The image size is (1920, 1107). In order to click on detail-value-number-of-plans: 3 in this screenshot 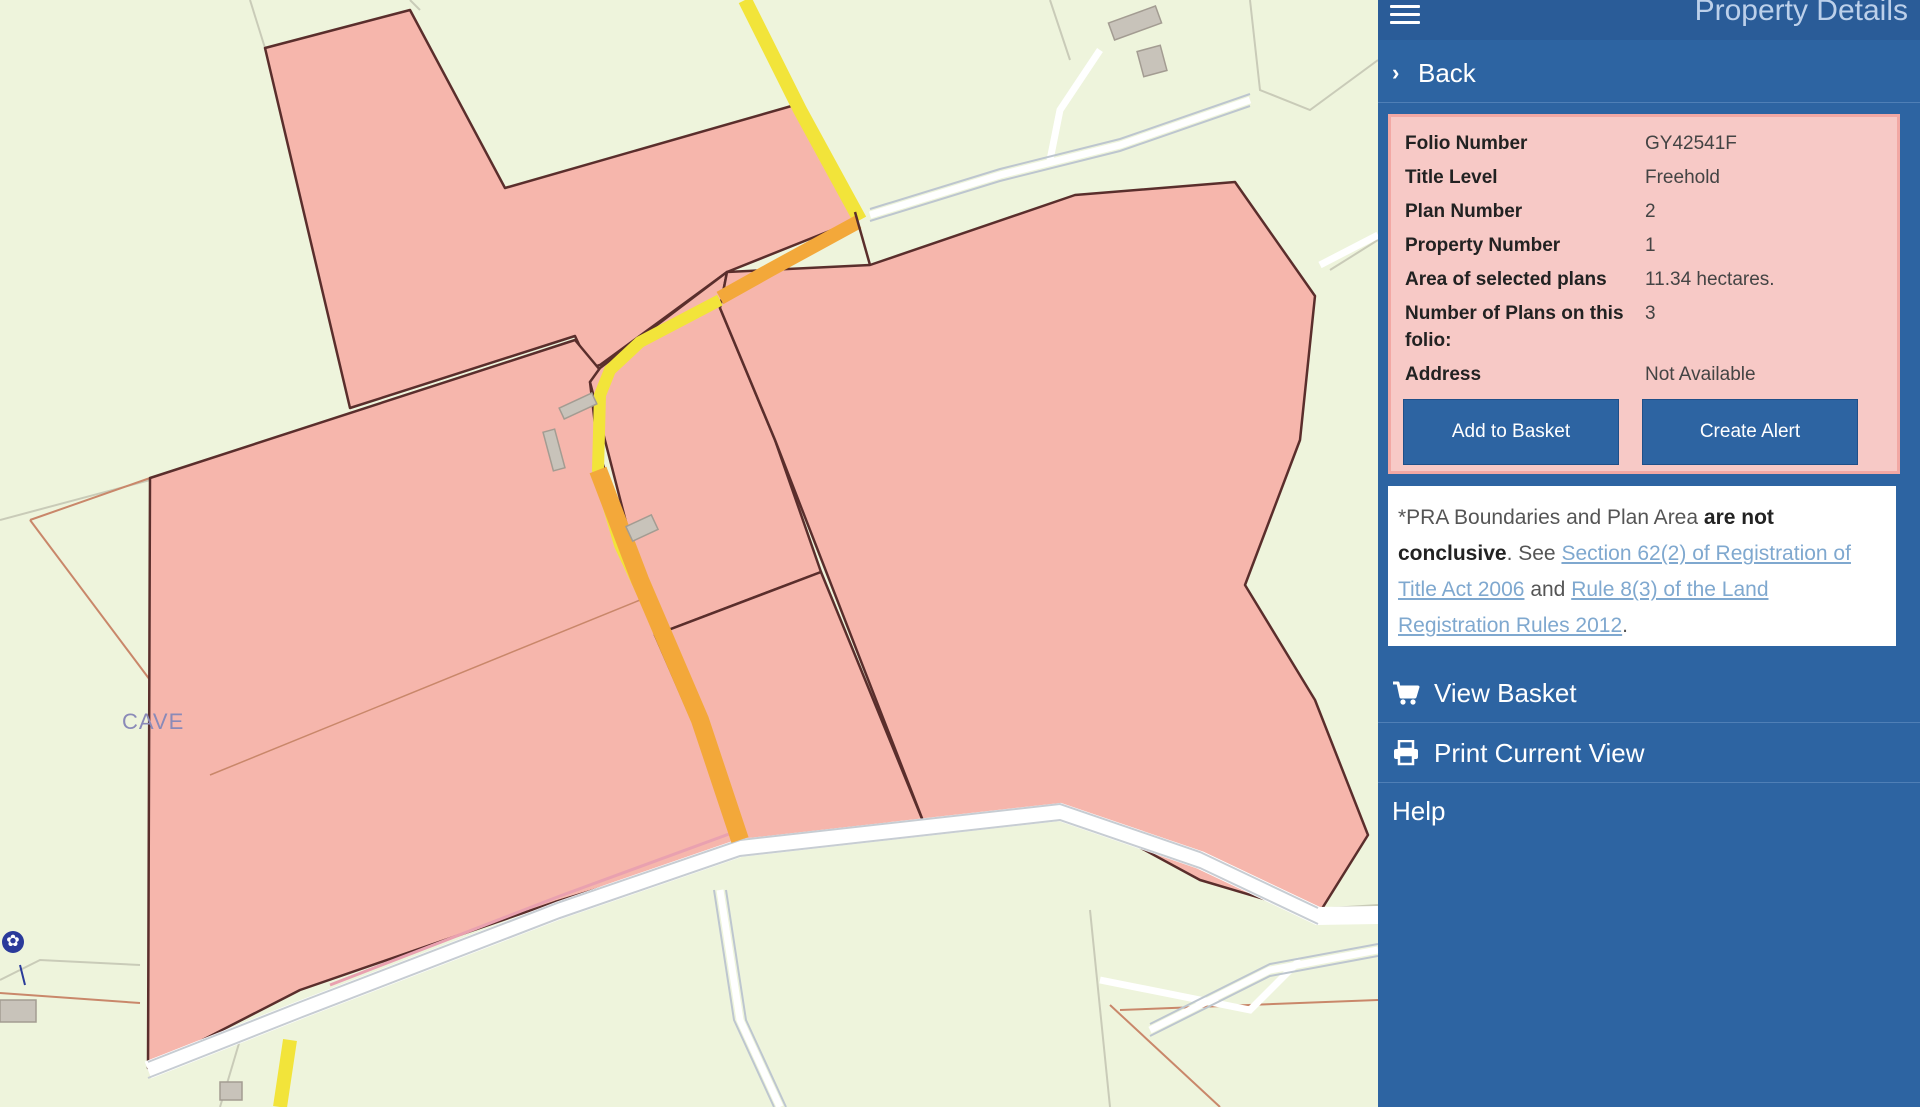, I will do `click(1650, 313)`.